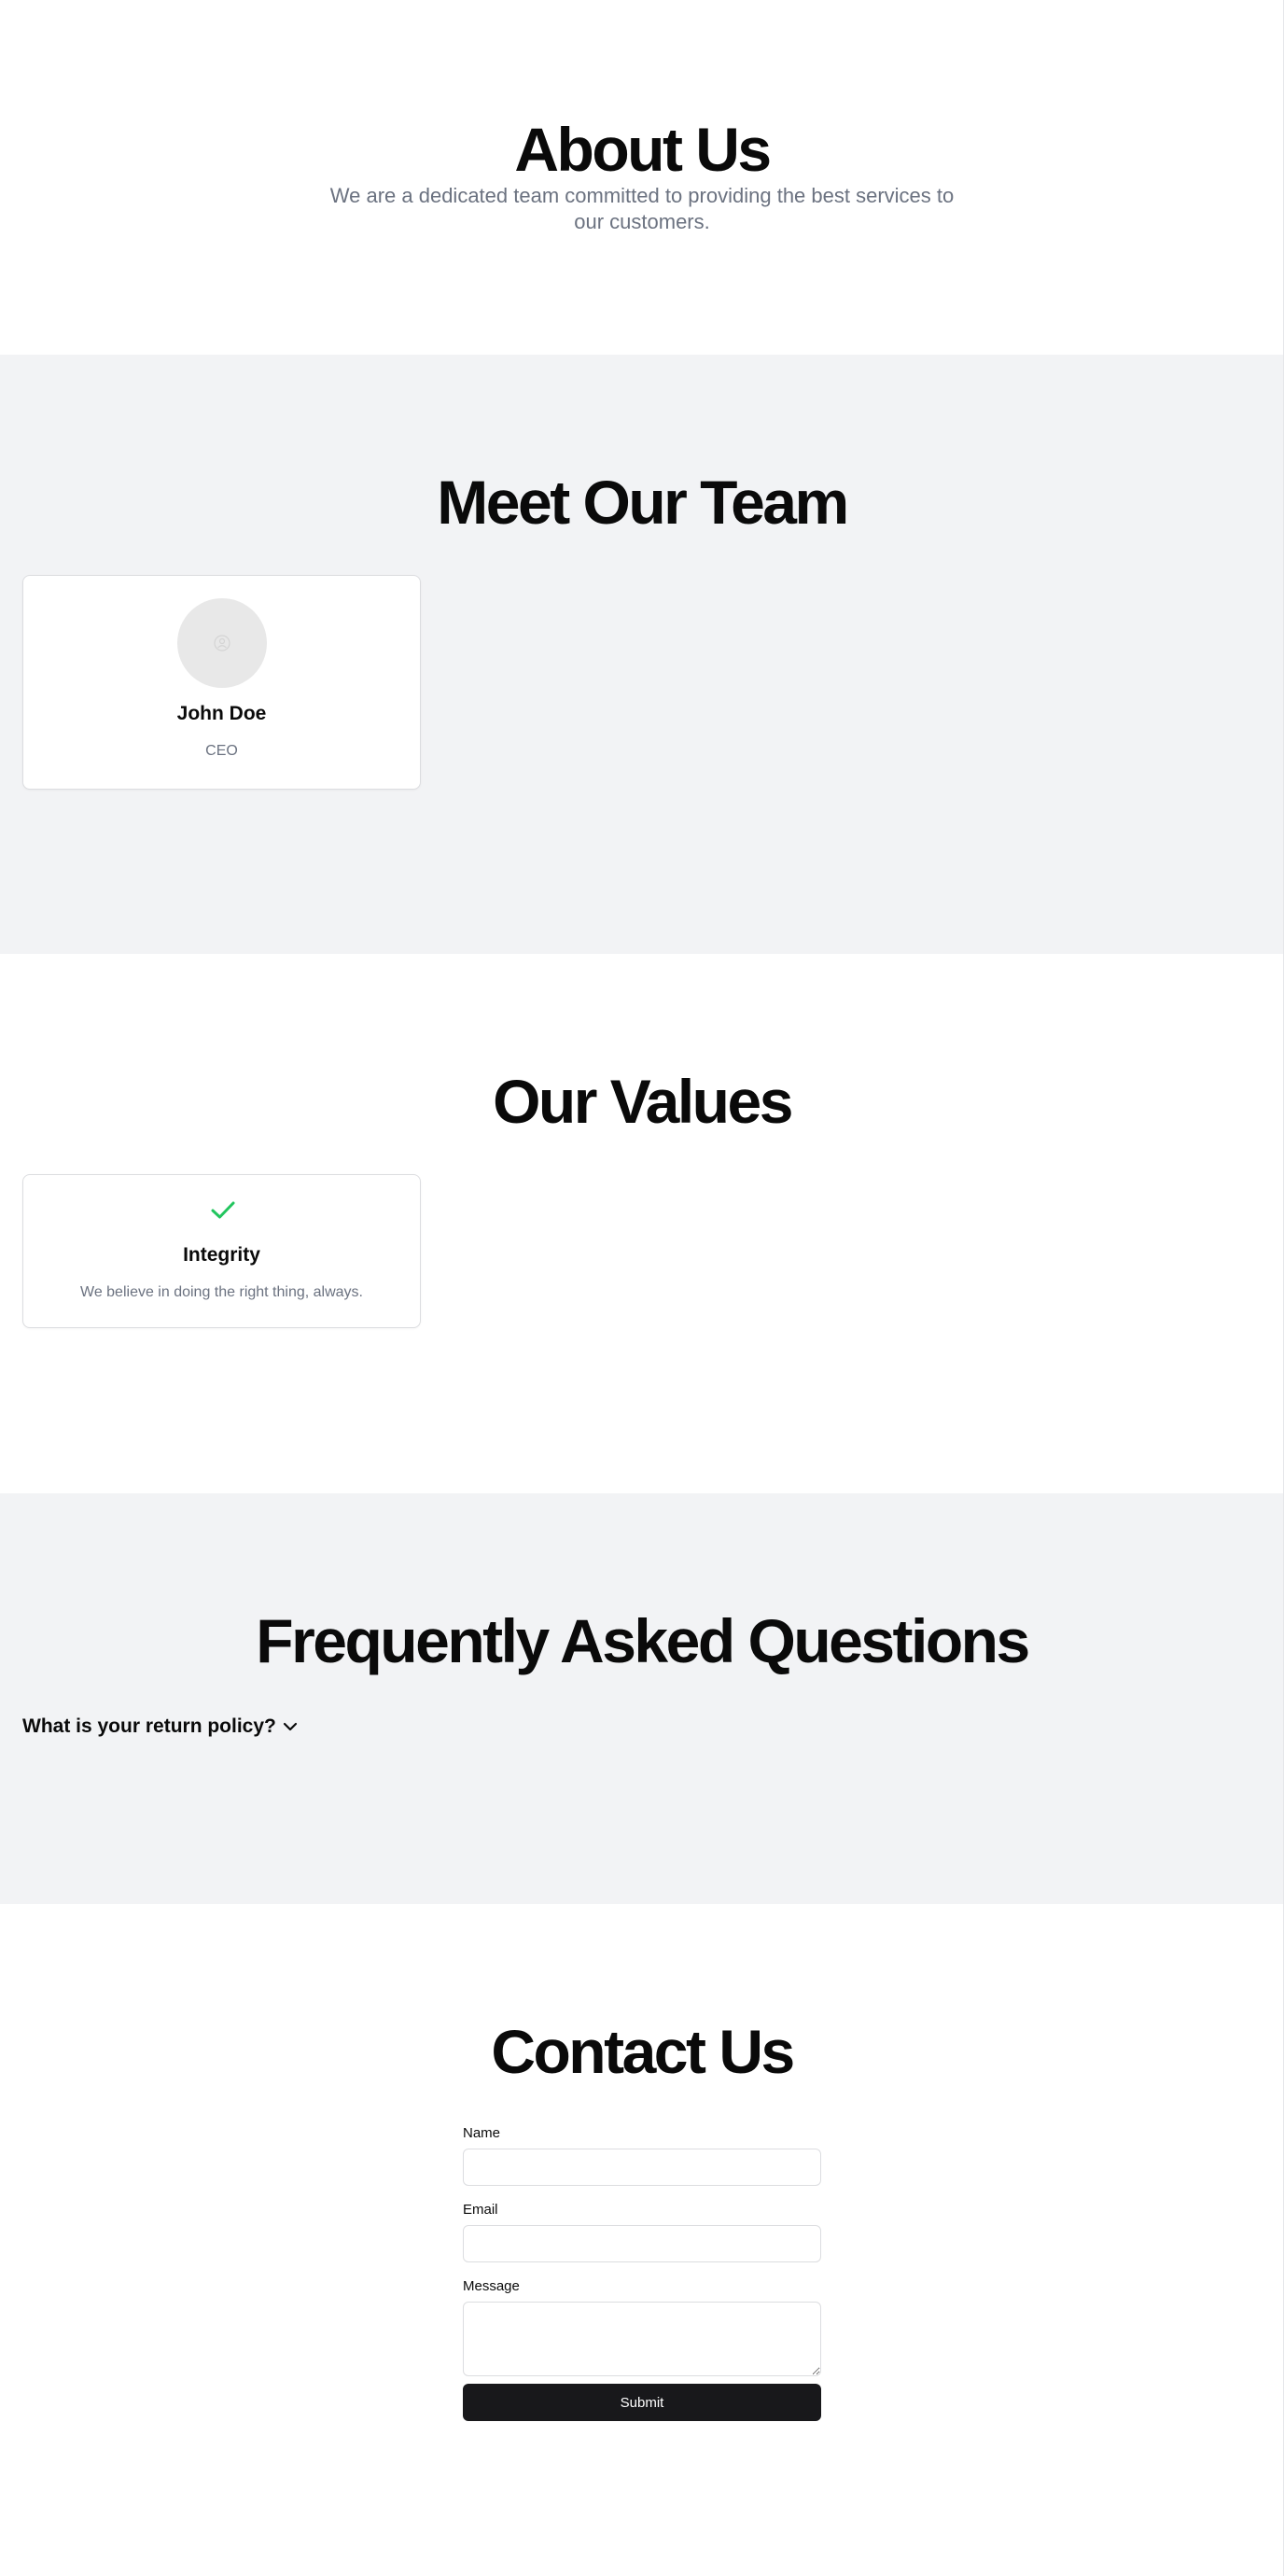  Describe the element at coordinates (149, 1726) in the screenshot. I see `faq-question: What is your return policy?` at that location.